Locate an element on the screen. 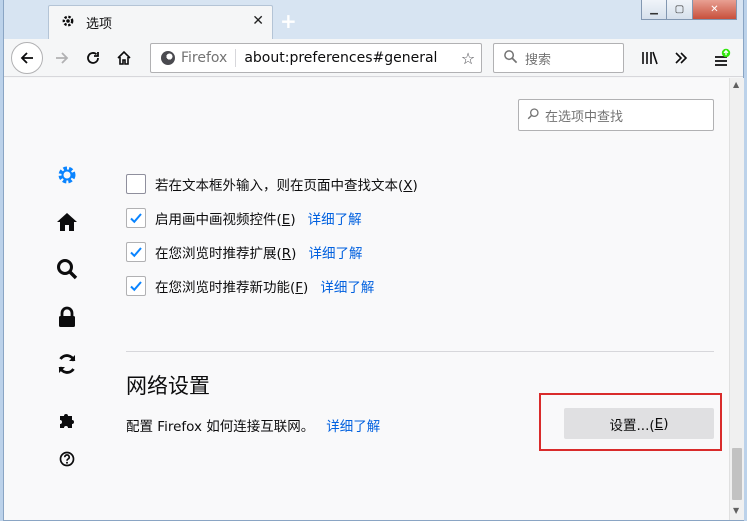  search-bar: 搜索 is located at coordinates (558, 58).